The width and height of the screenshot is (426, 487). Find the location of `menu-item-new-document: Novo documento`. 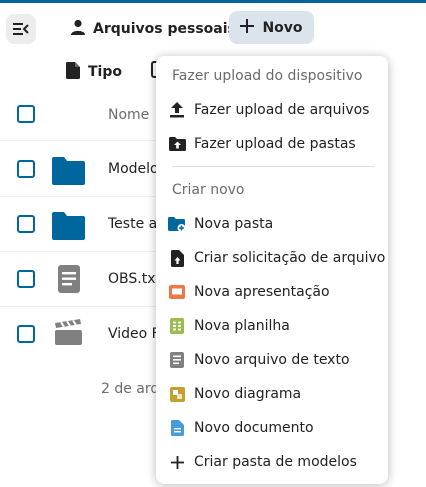

menu-item-new-document: Novo documento is located at coordinates (272, 428).